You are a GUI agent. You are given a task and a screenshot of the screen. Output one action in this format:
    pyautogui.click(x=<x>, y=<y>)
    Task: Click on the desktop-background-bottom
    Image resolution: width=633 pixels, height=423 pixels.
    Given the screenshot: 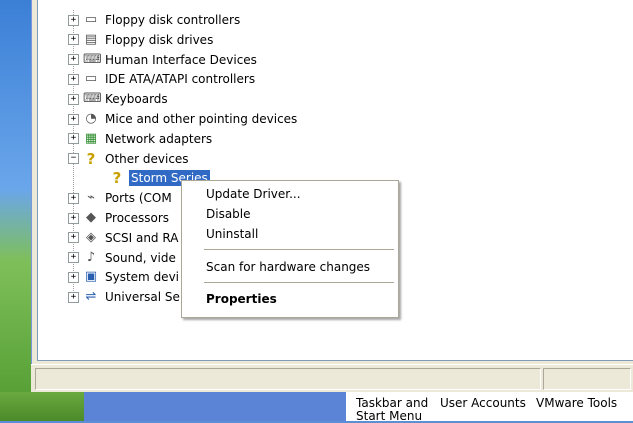 What is the action you would take?
    pyautogui.click(x=42, y=406)
    